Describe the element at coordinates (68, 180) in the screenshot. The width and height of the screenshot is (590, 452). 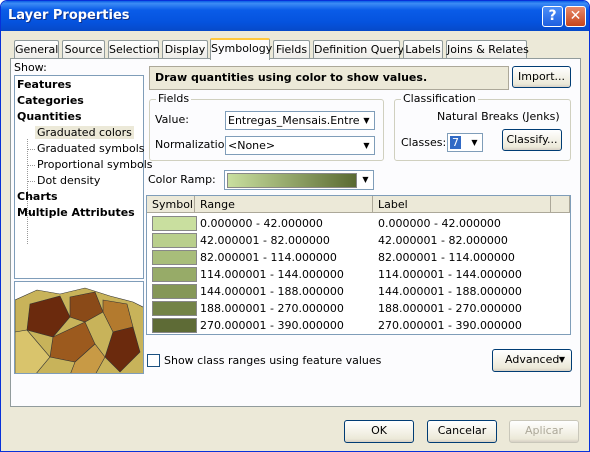
I see `tree-item-dot-density: Dot density` at that location.